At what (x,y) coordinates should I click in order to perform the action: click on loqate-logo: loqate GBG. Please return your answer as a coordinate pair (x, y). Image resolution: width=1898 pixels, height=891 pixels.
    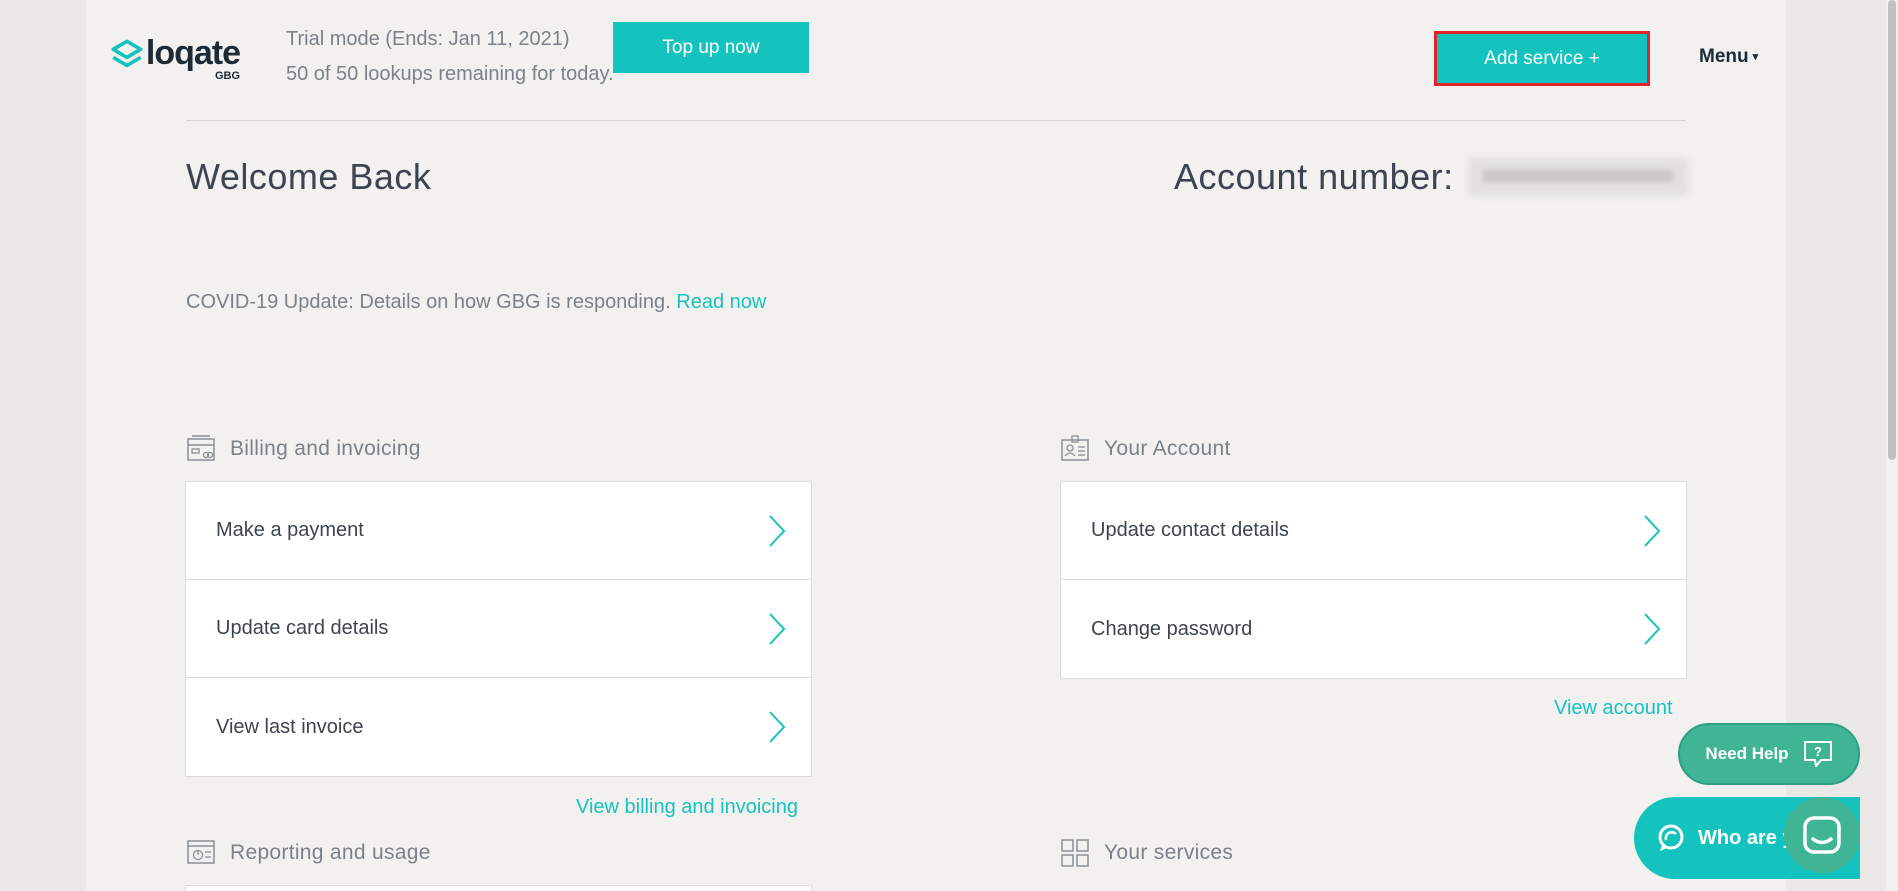
    Looking at the image, I should click on (175, 58).